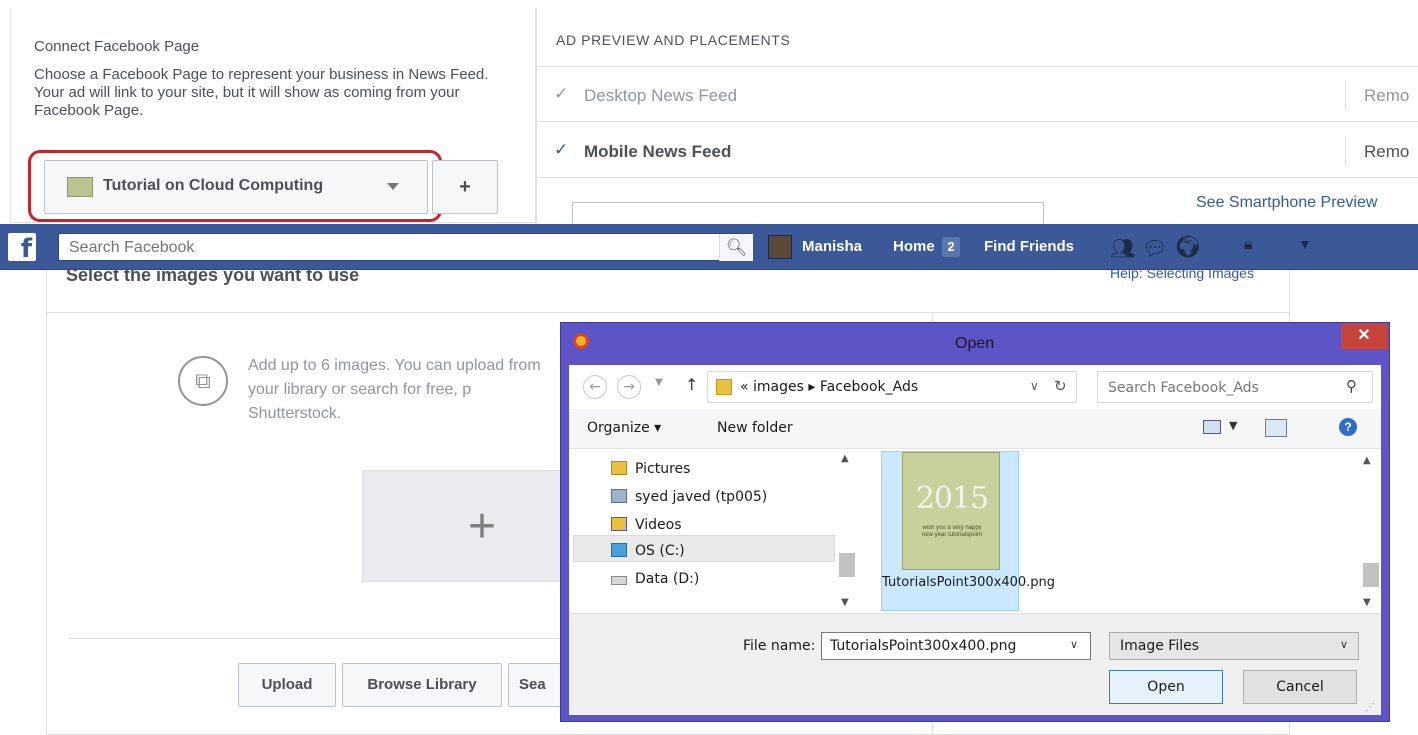 The width and height of the screenshot is (1418, 735). I want to click on search-icon: 🔍︎, so click(736, 247).